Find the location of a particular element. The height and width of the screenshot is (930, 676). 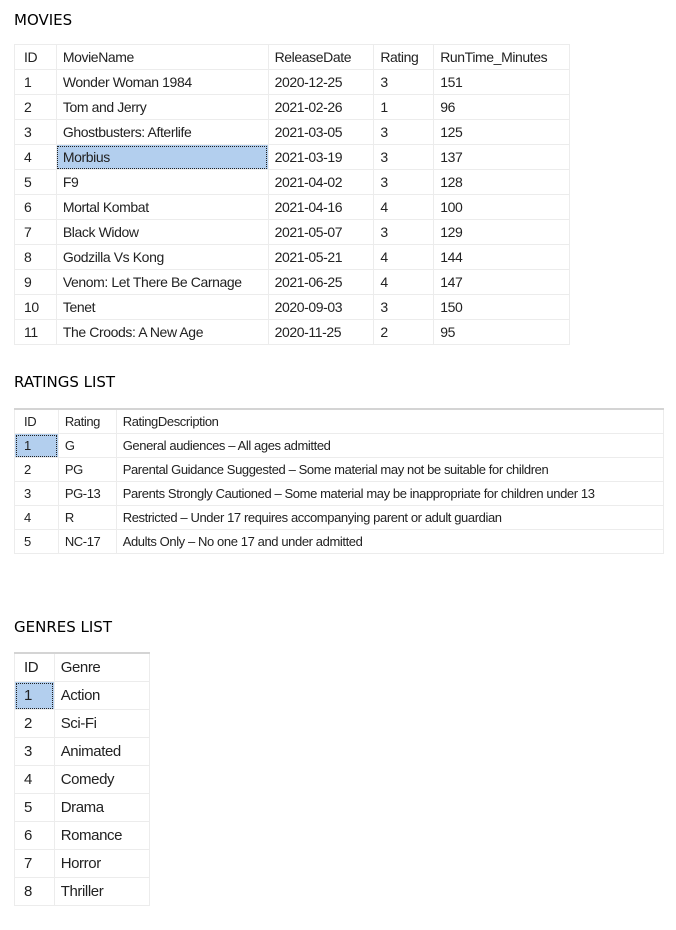

movies-cell-moviename: Tenet is located at coordinates (162, 307).